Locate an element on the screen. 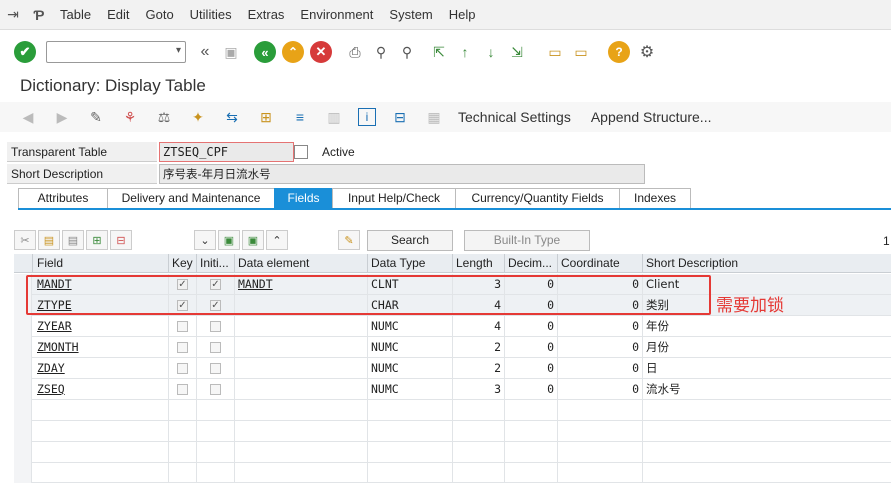 The width and height of the screenshot is (891, 483). table-row: ZYEAR NUMC 4 0 0 年份 is located at coordinates (452, 326).